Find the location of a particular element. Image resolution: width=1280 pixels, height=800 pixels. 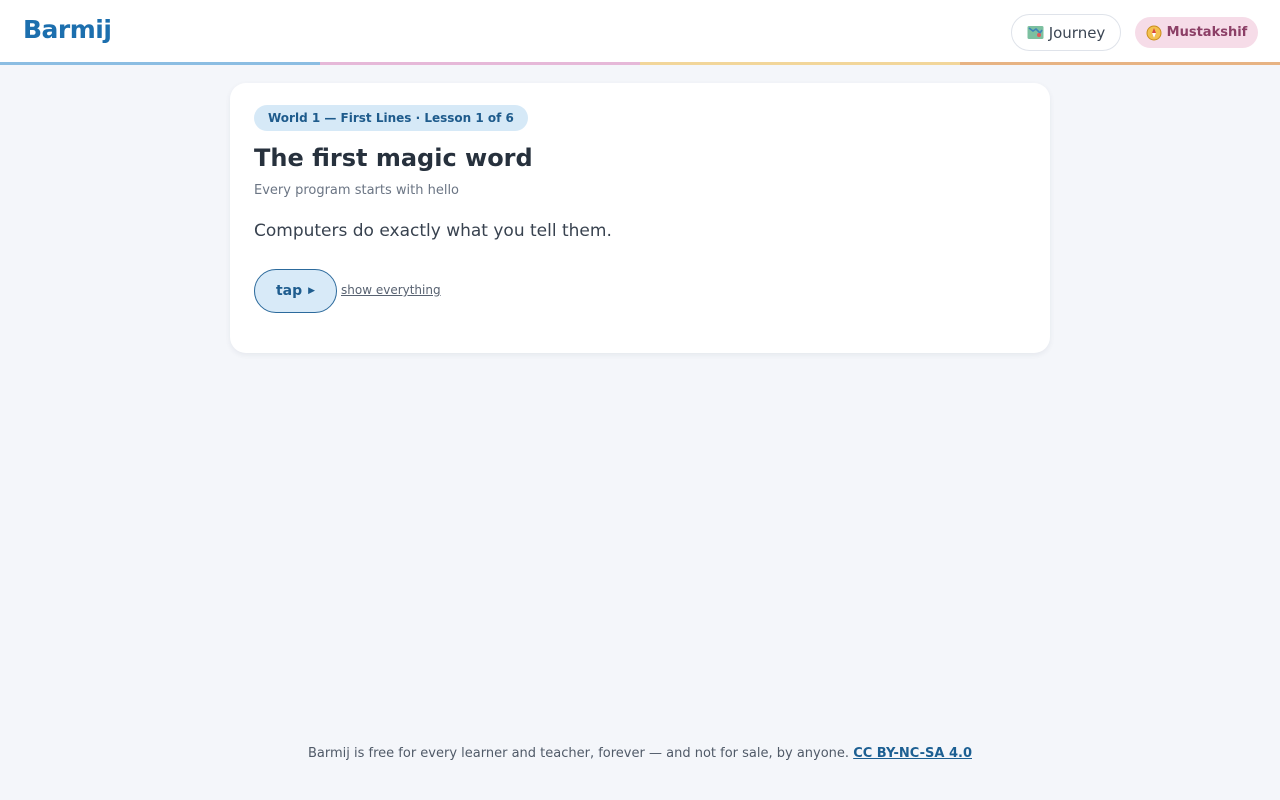

top-bar: Barmij Journey Mustakshif is located at coordinates (640, 31).